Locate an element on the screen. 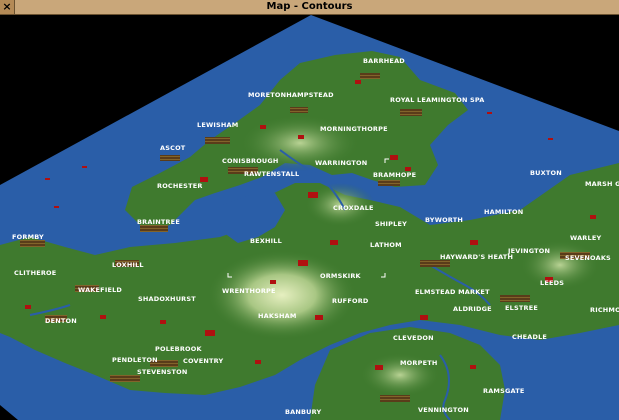 This screenshot has height=420, width=619. town-label: ROCHESTER is located at coordinates (180, 186).